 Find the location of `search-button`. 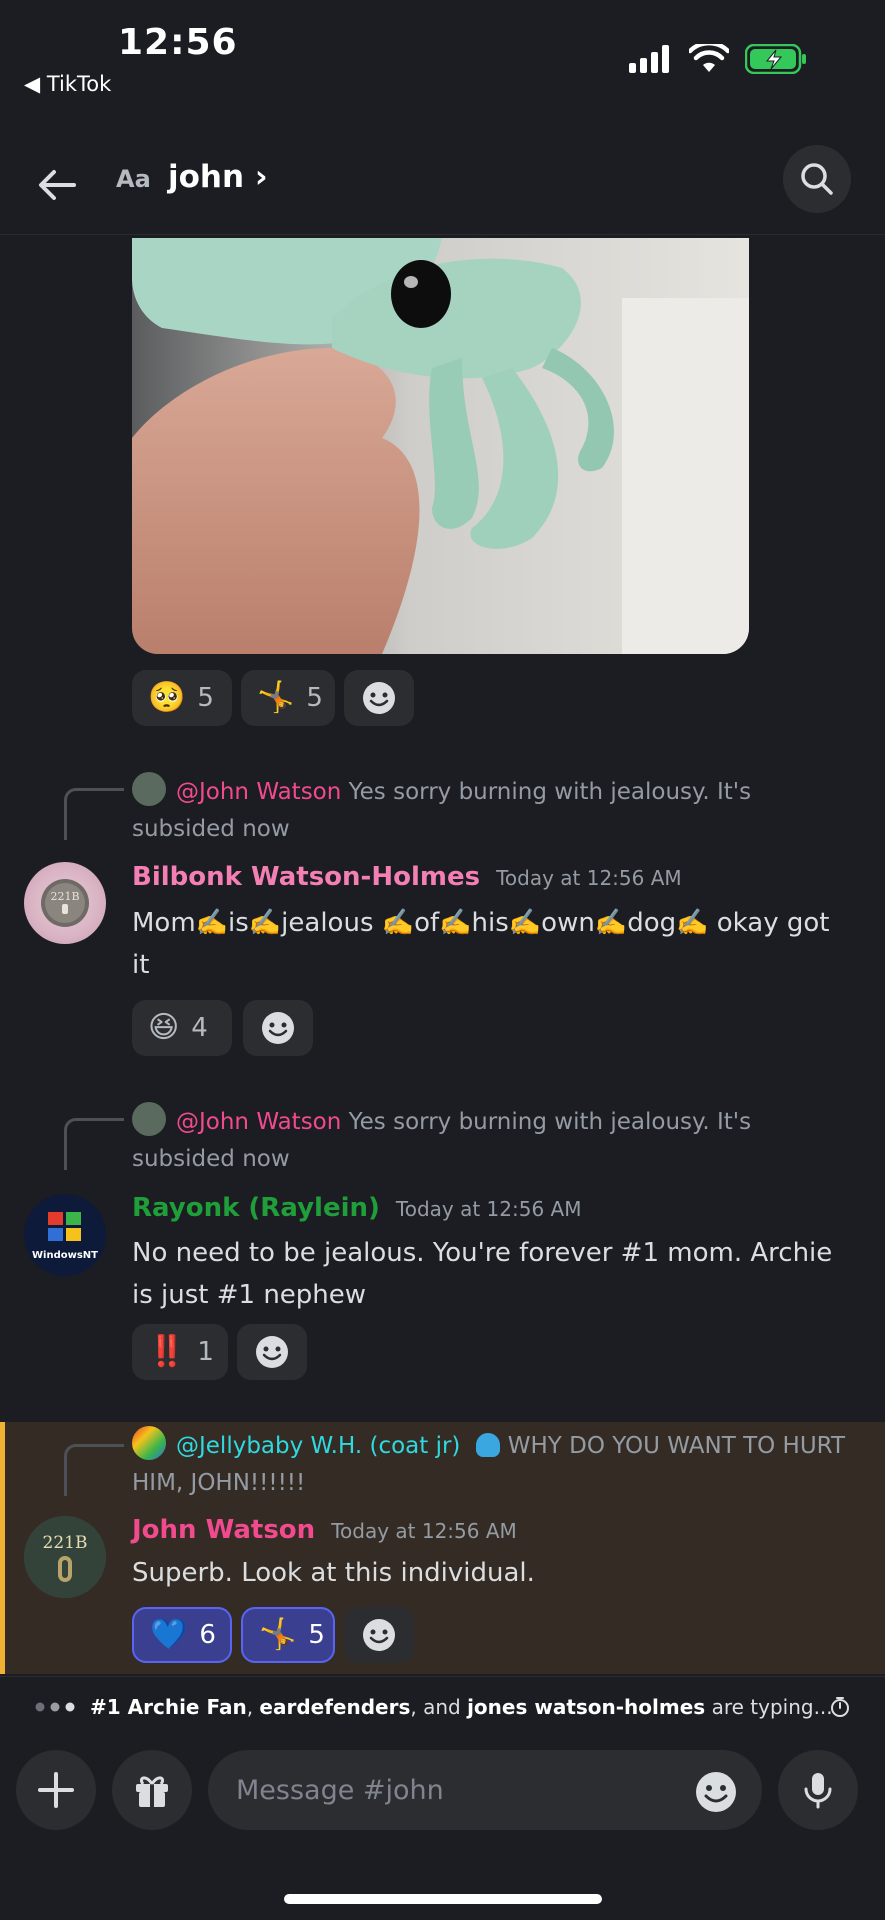

search-button is located at coordinates (817, 179).